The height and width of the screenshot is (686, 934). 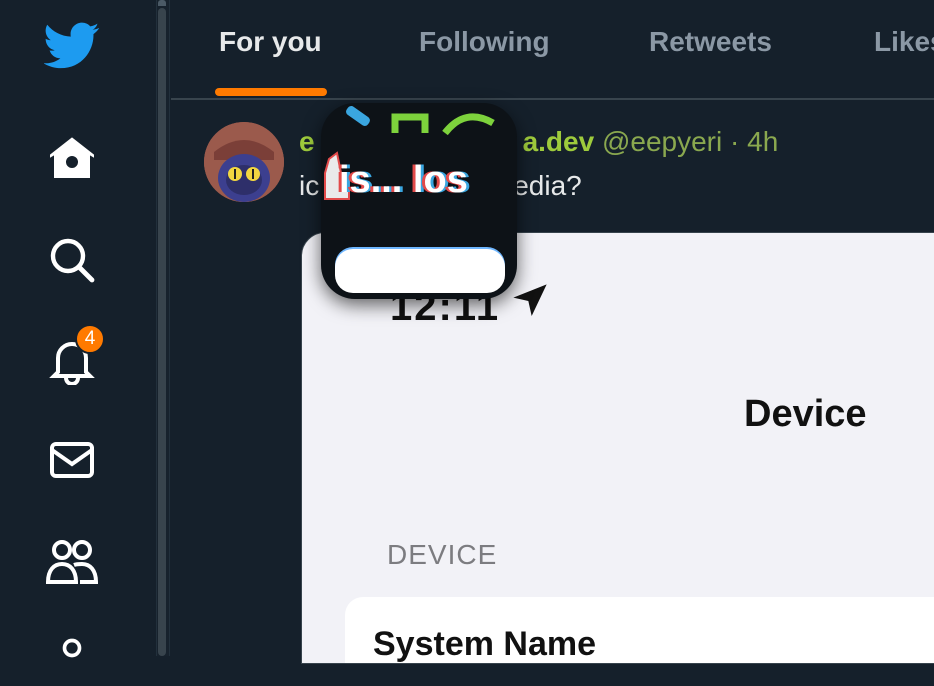 What do you see at coordinates (90, 339) in the screenshot?
I see `notification-count-badge: 4` at bounding box center [90, 339].